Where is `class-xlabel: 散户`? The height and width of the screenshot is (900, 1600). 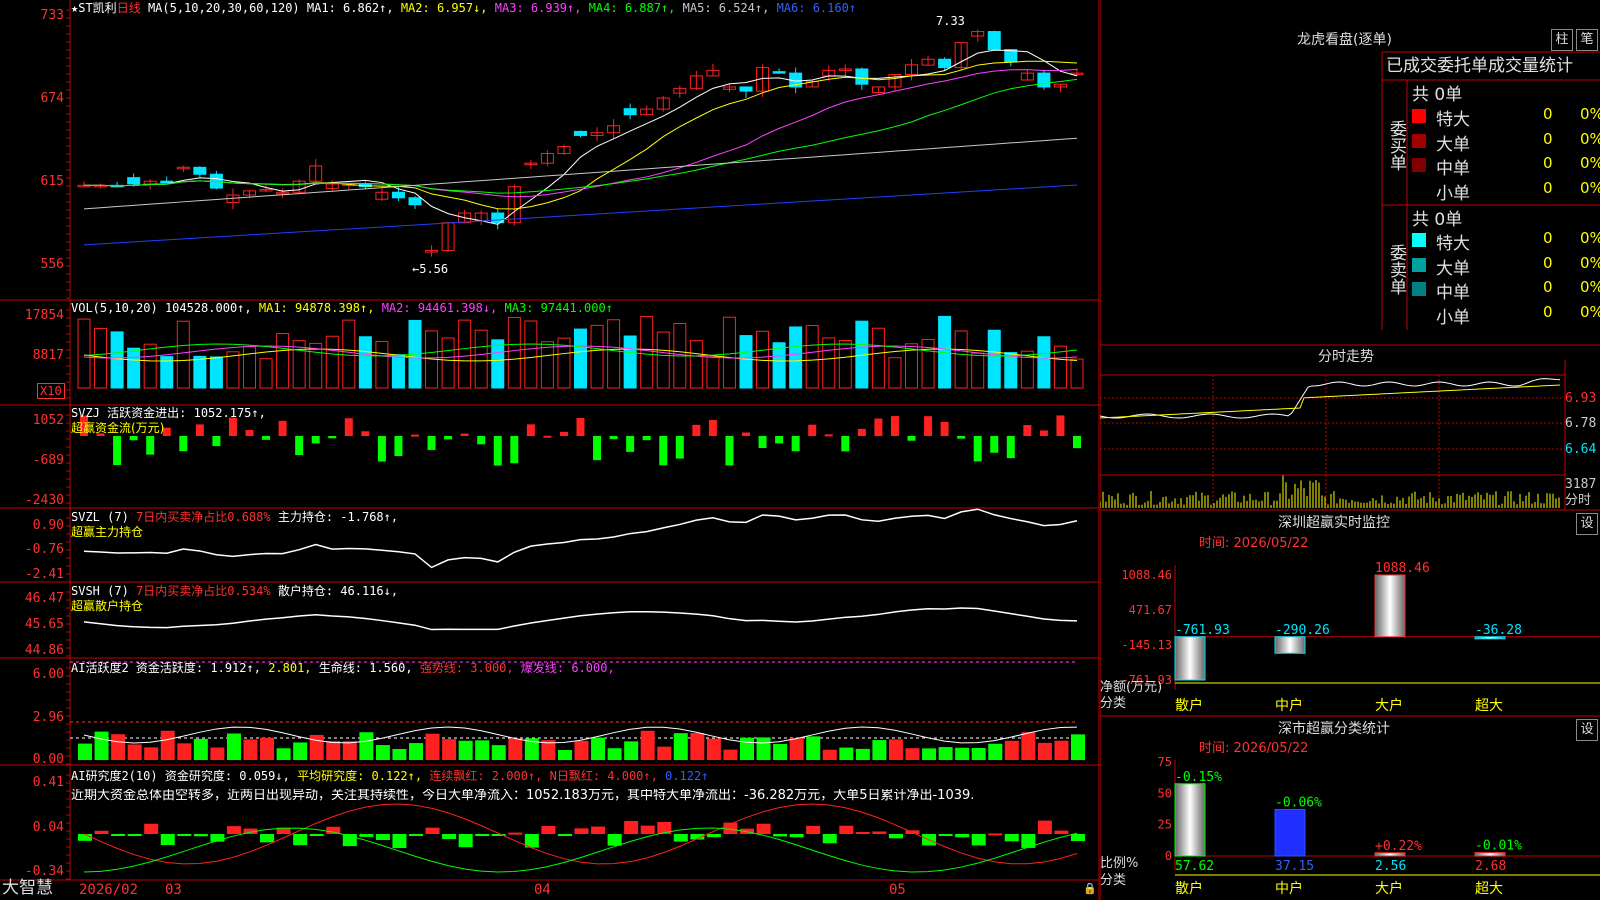 class-xlabel: 散户 is located at coordinates (1189, 888).